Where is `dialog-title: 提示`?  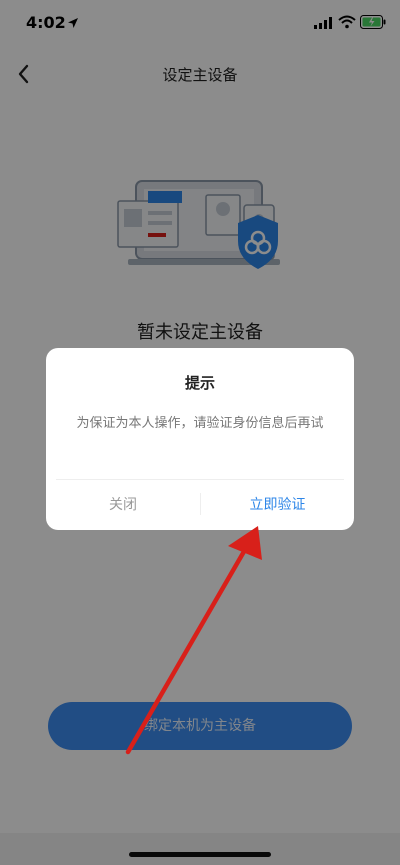 dialog-title: 提示 is located at coordinates (199, 383).